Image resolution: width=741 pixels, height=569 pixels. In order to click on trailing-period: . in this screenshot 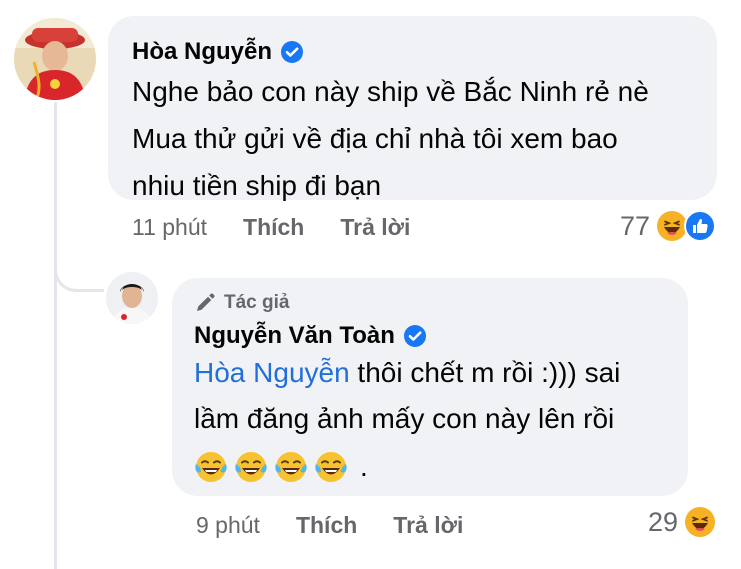, I will do `click(364, 466)`.